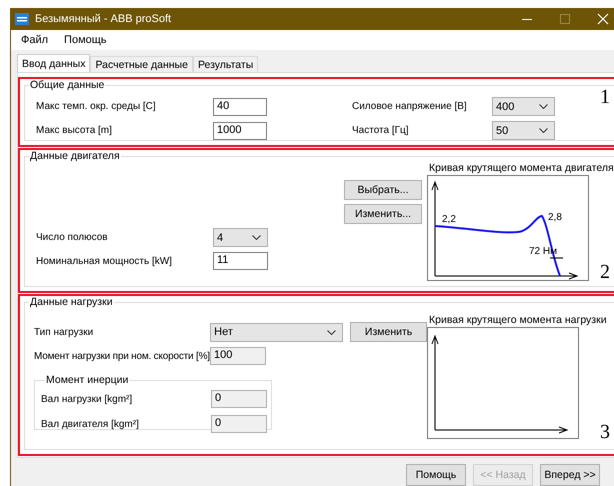 The width and height of the screenshot is (614, 486). Describe the element at coordinates (75, 156) in the screenshot. I see `group-title: Данные двигателя` at that location.